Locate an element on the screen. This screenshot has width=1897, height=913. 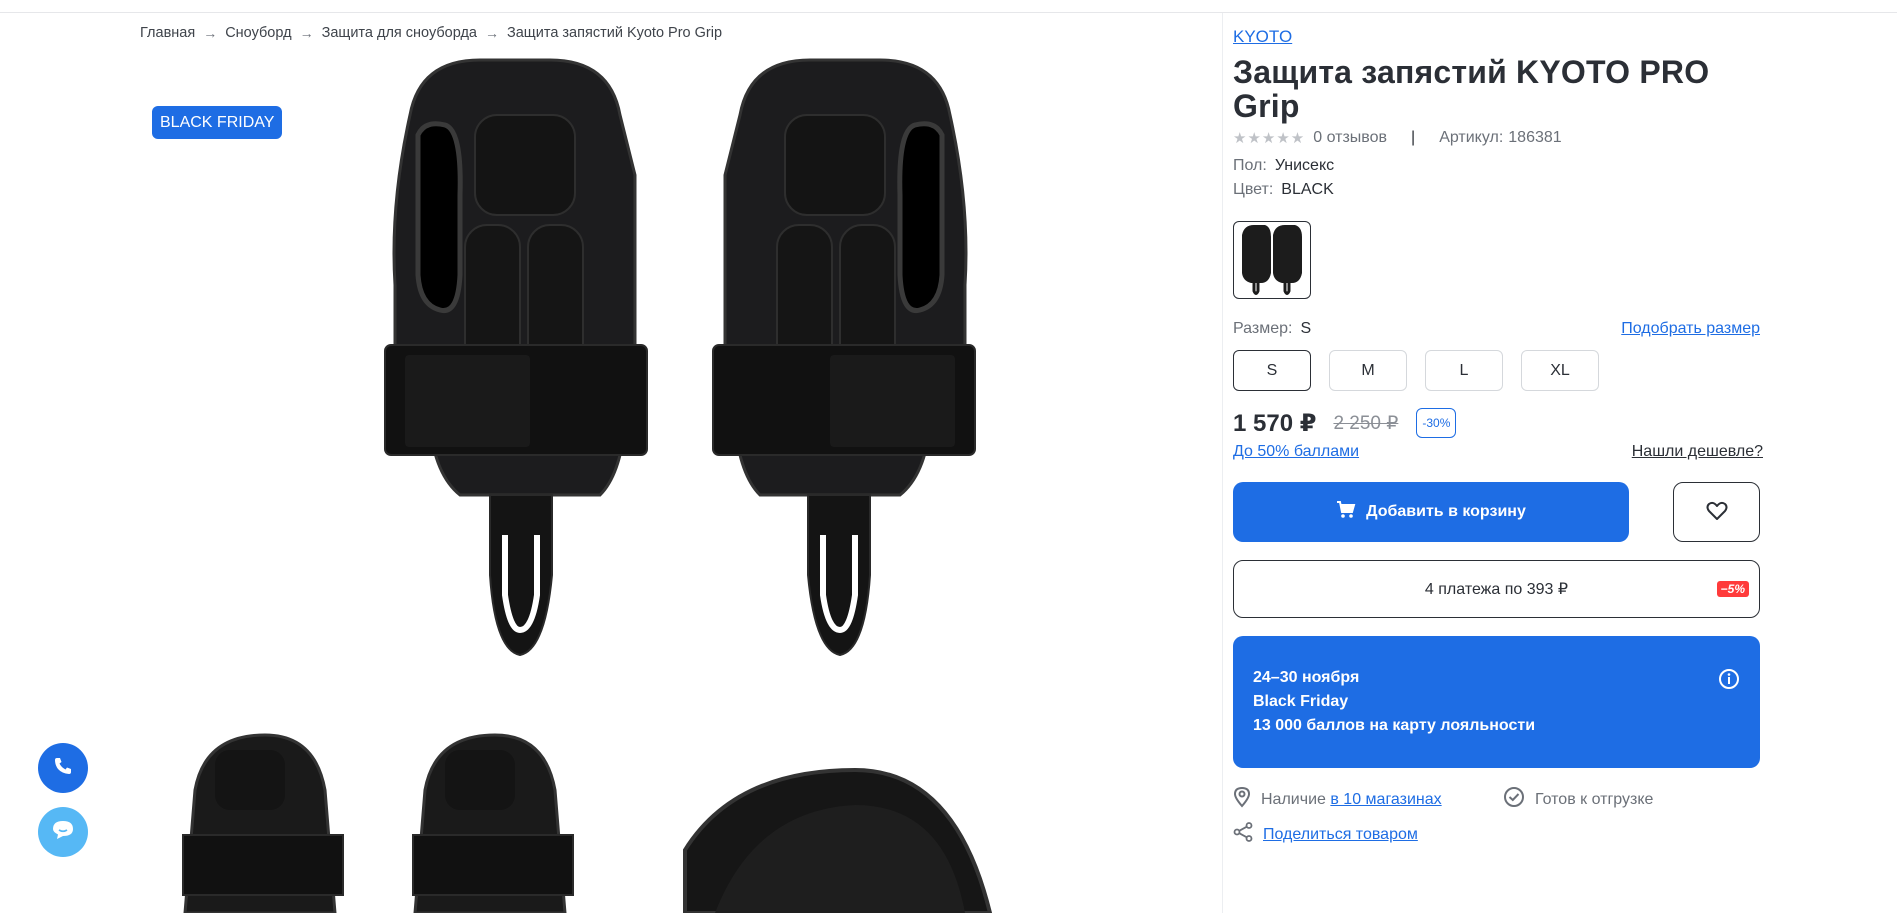
old-price: 2 250 ₽ is located at coordinates (1366, 423).